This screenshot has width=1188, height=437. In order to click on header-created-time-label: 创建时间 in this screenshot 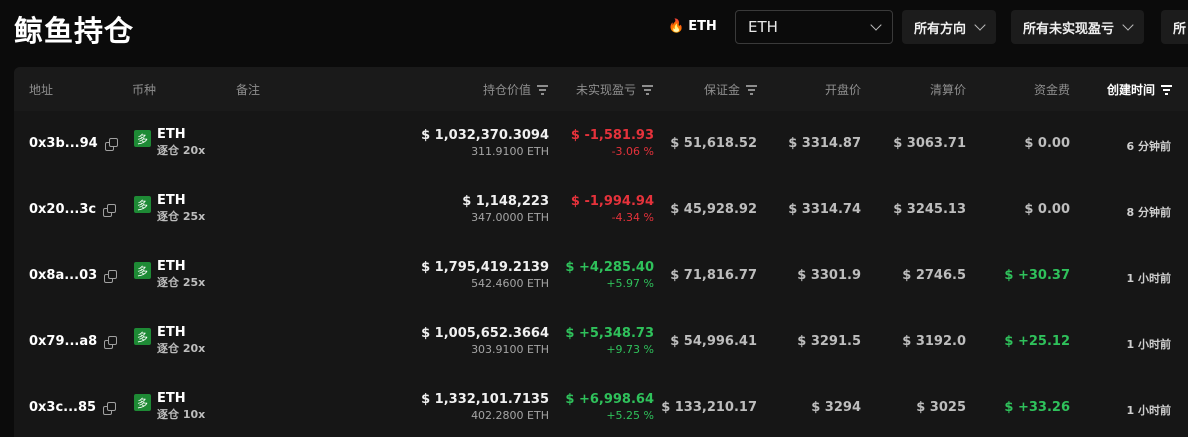, I will do `click(1130, 90)`.